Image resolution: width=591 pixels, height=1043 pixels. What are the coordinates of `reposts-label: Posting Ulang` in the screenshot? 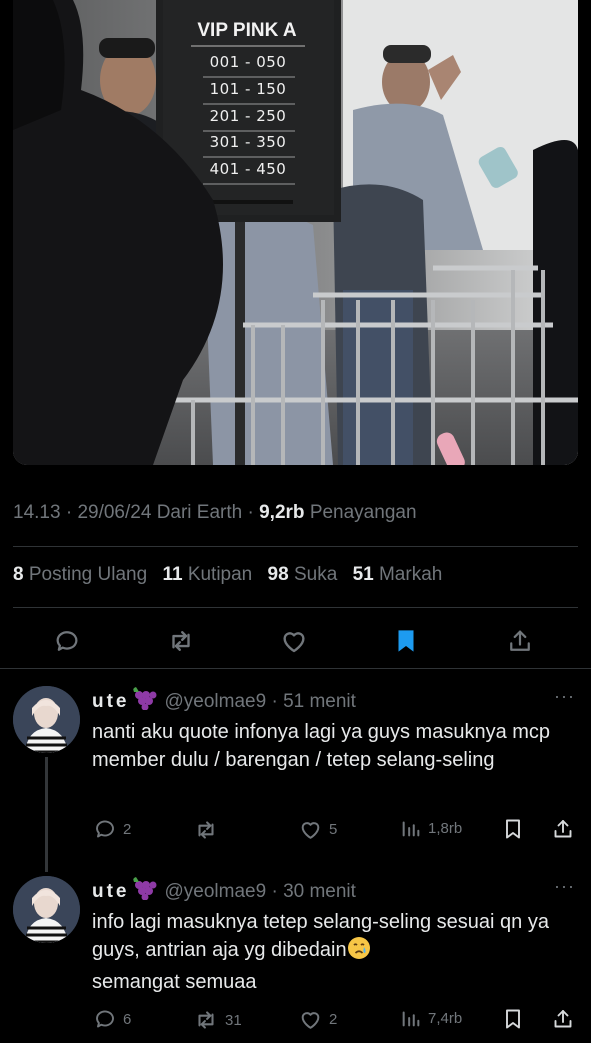 It's located at (88, 574).